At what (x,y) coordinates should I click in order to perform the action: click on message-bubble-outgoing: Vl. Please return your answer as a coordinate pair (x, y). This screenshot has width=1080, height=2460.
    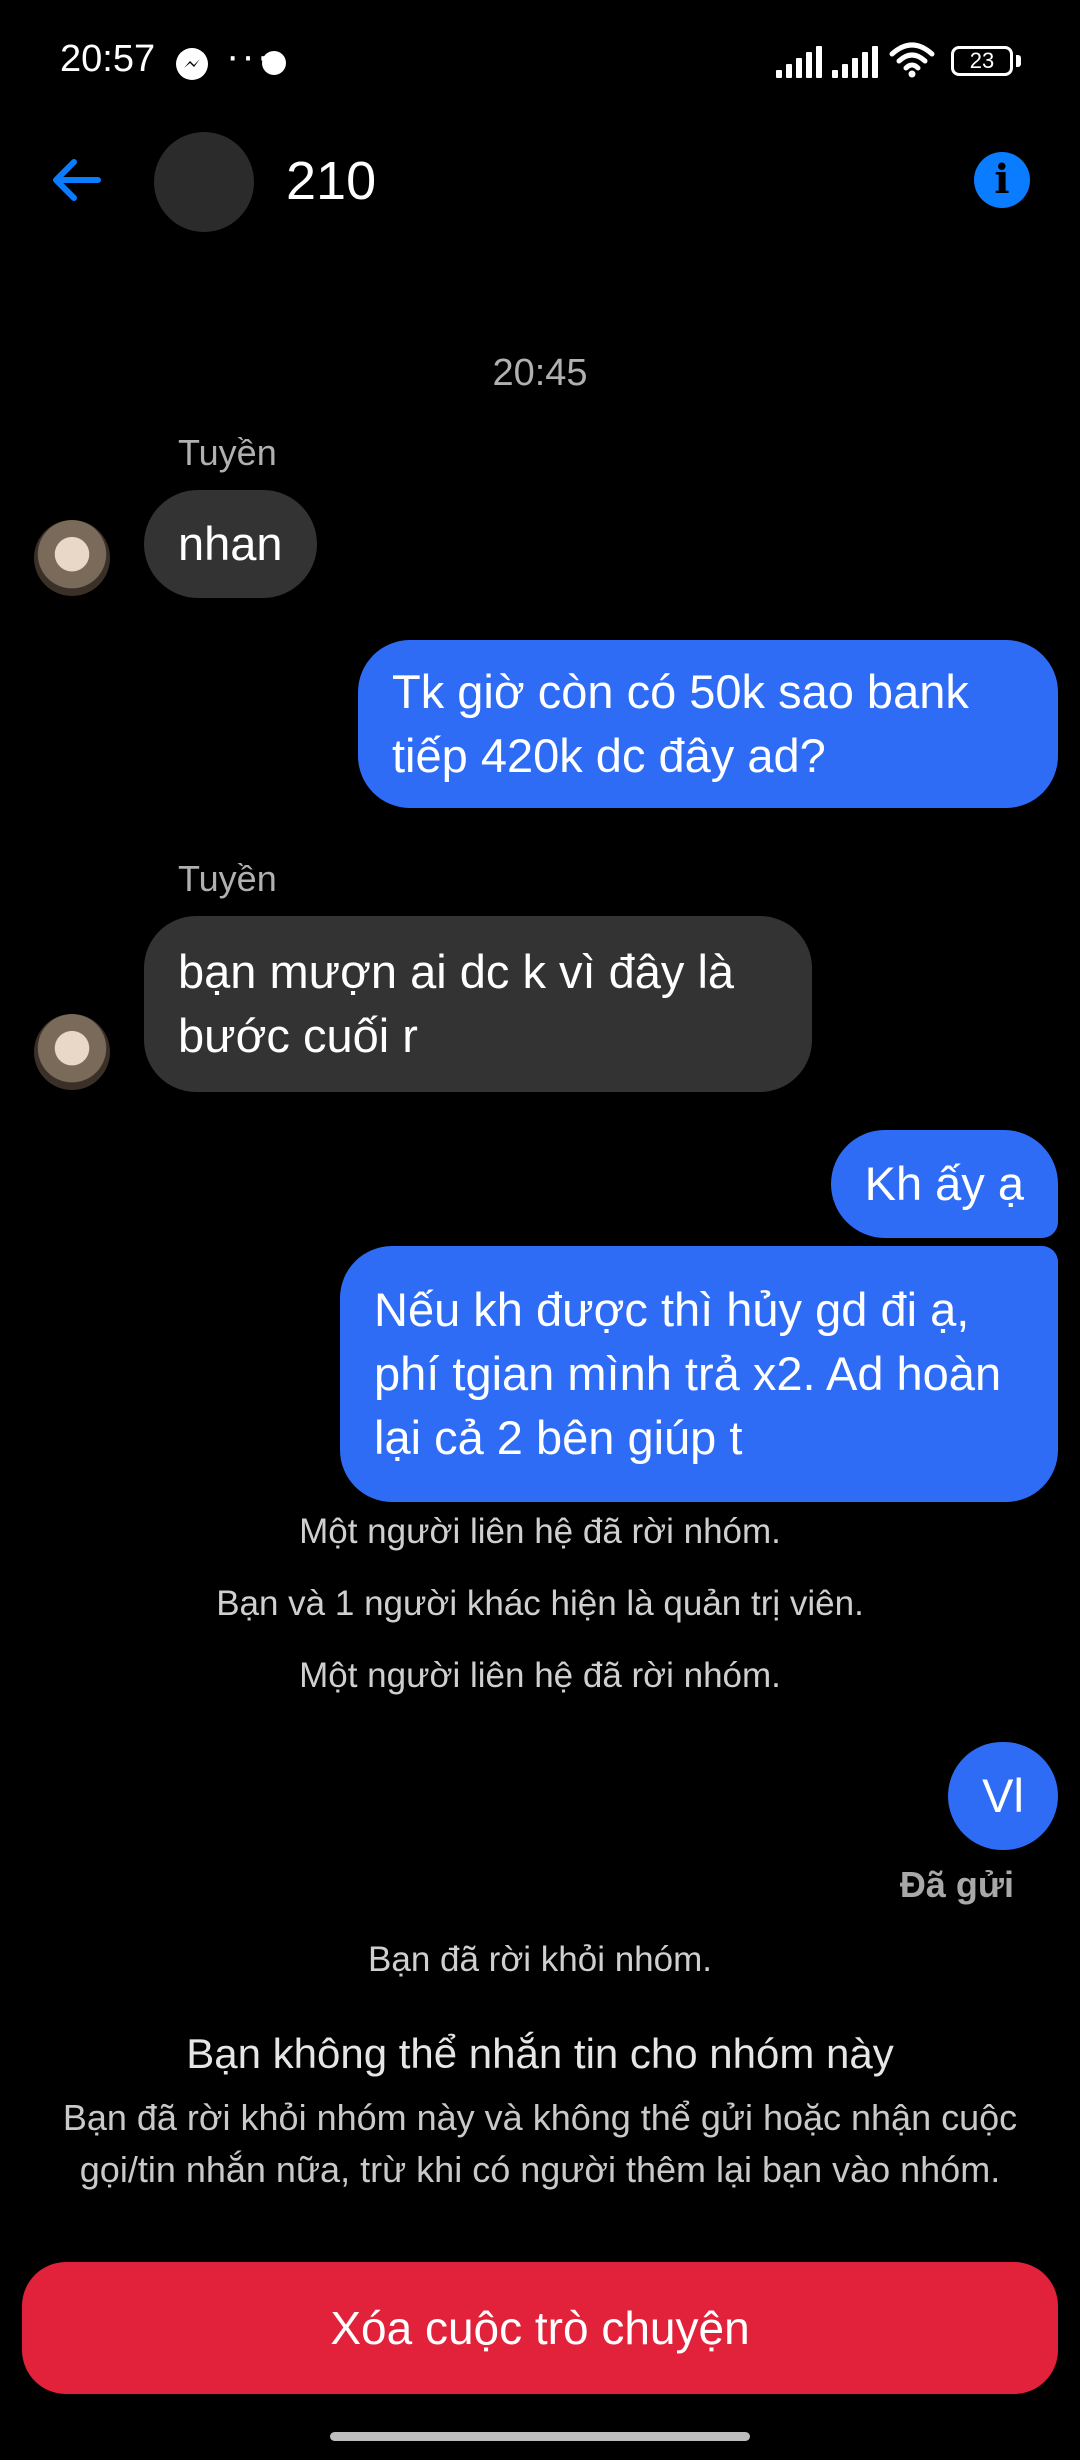
    Looking at the image, I should click on (1003, 1796).